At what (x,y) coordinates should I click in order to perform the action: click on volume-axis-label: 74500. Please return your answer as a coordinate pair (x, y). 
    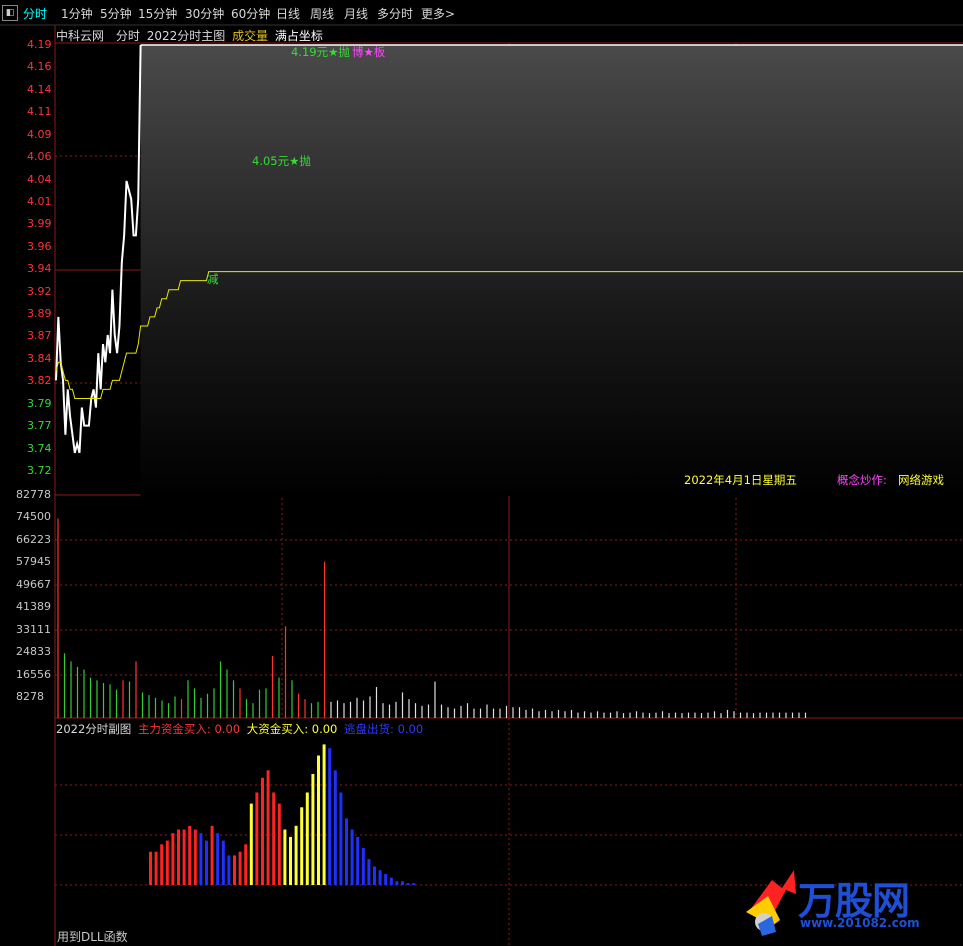
    Looking at the image, I should click on (33, 516).